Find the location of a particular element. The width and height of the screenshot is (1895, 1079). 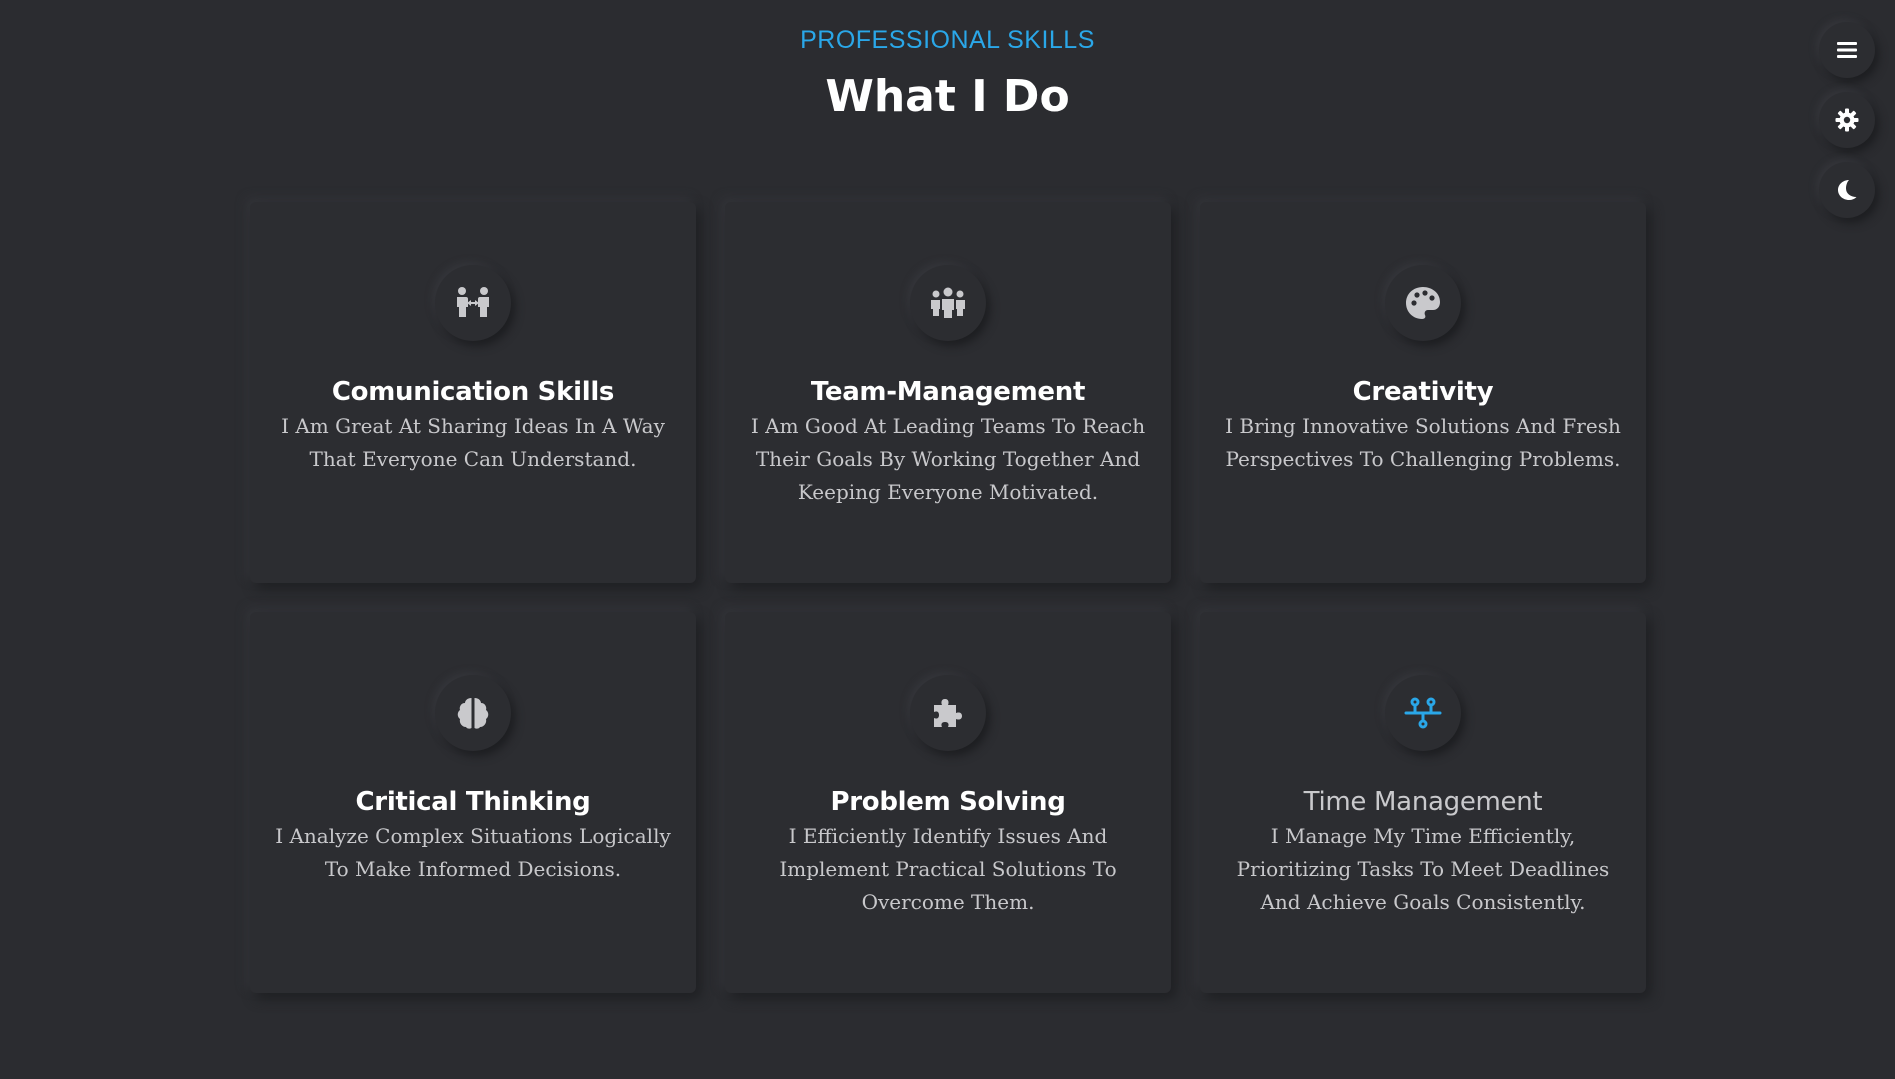

skill-title: Time Management is located at coordinates (1423, 802).